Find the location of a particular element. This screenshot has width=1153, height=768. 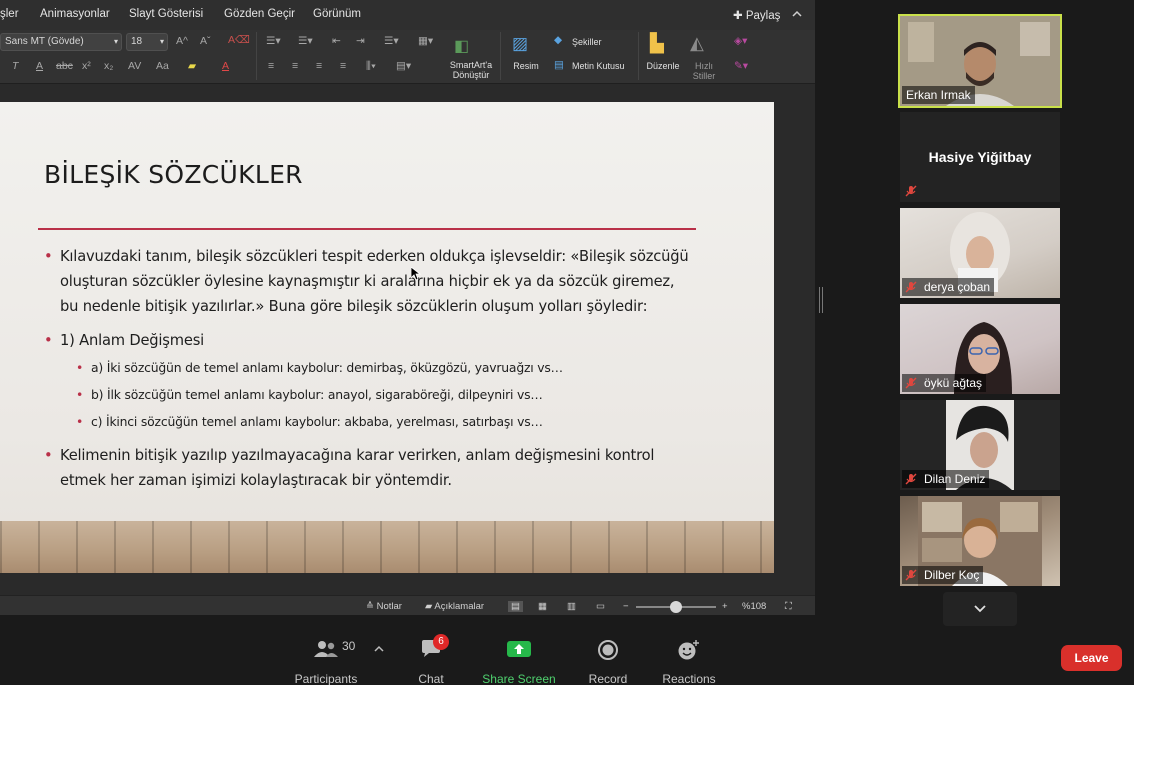

video-tile-no-video: Hasiye Yiğitbay is located at coordinates (980, 157).